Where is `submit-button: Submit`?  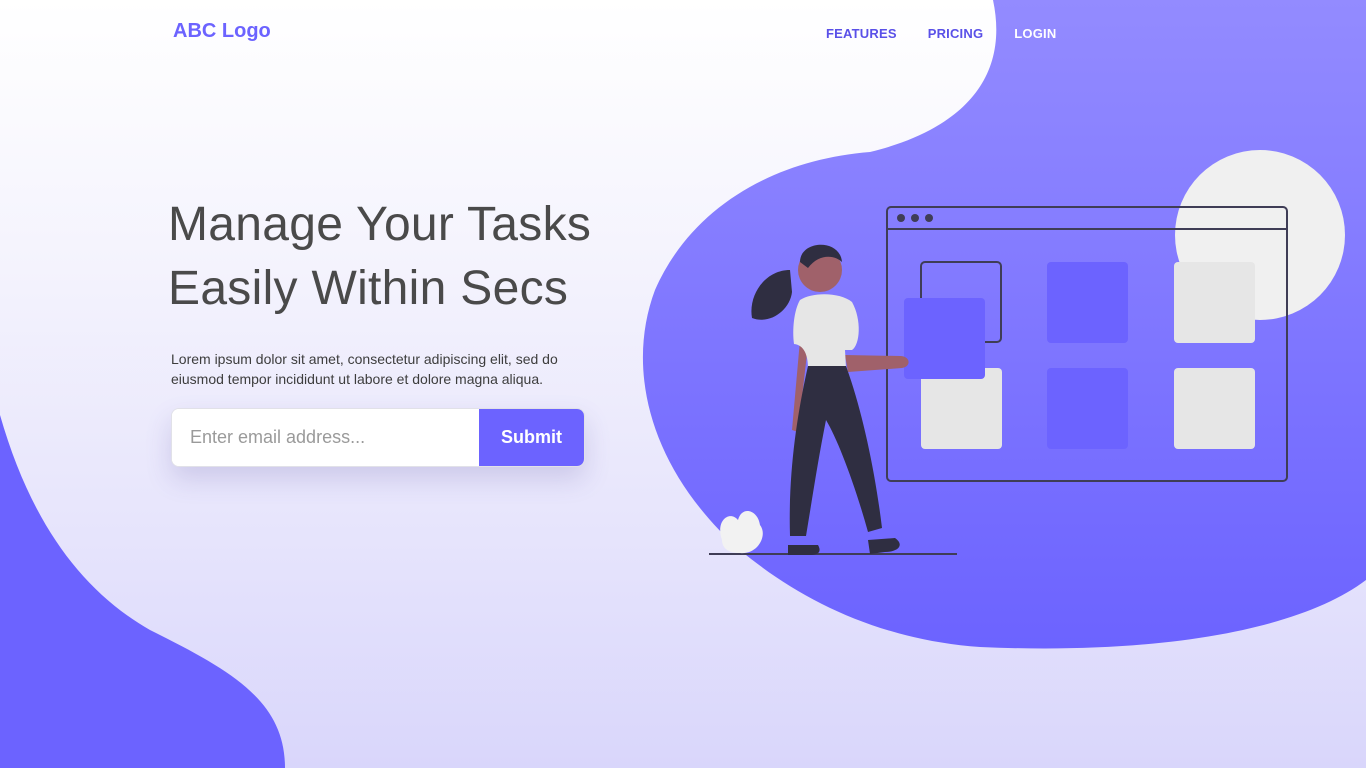 submit-button: Submit is located at coordinates (531, 437).